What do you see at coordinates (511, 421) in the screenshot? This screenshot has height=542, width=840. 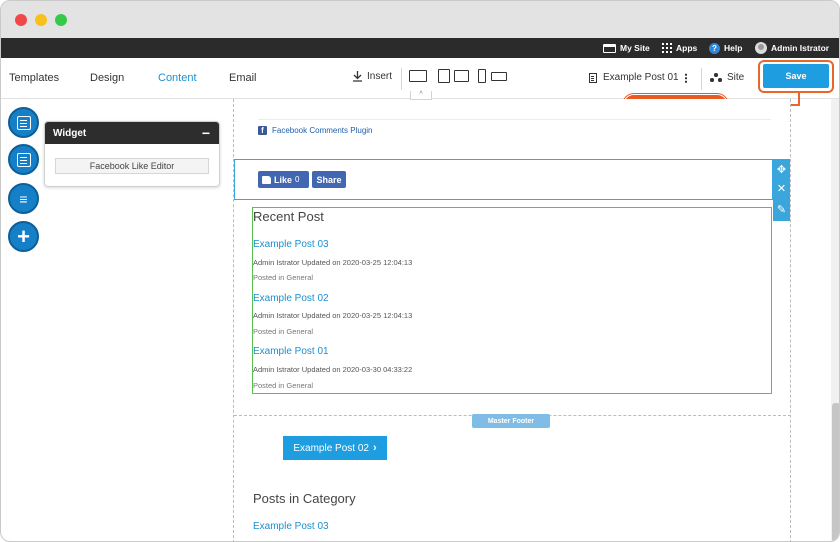 I see `master-footer-badge: Master Footer` at bounding box center [511, 421].